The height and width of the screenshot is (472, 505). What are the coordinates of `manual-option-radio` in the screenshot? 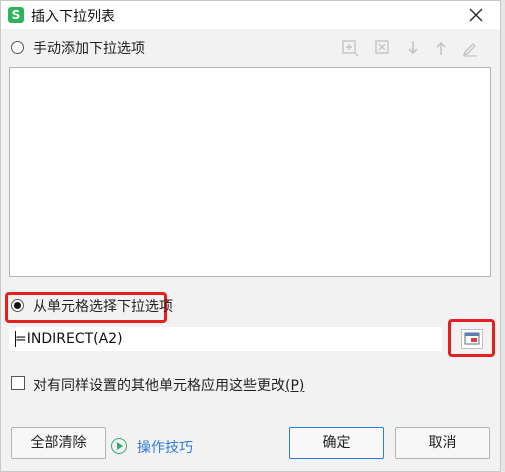 It's located at (17, 47).